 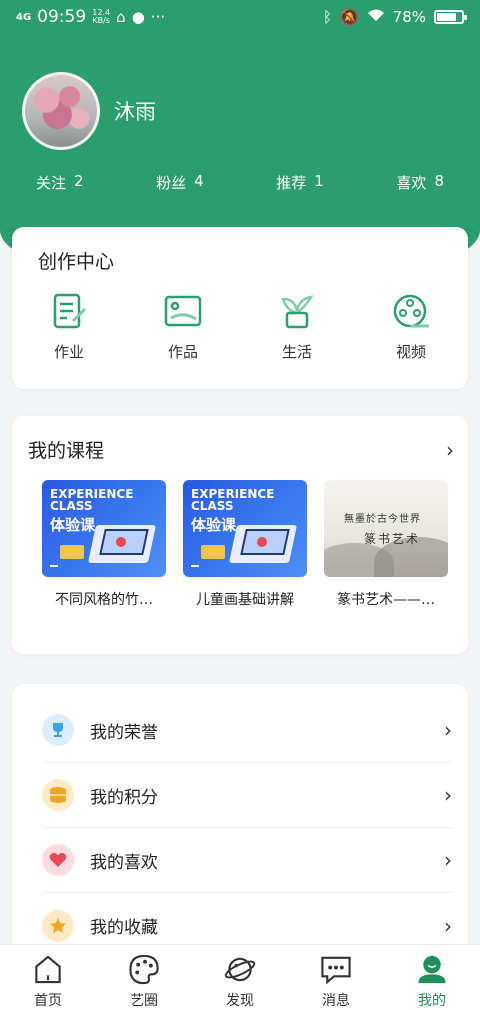 I want to click on profile-header: 沐雨, so click(x=89, y=111).